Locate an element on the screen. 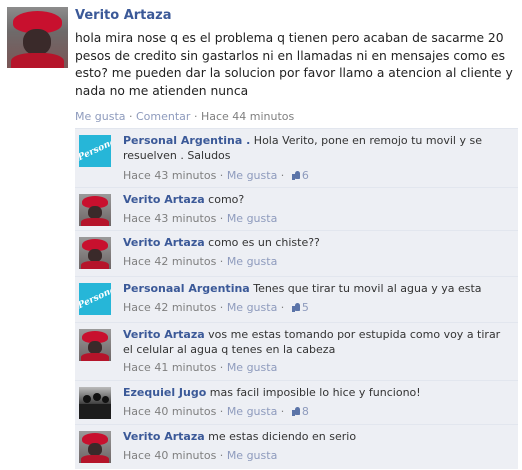 This screenshot has width=522, height=470. comment-body: Verito Artaza me estas diciendo en serio is located at coordinates (318, 436).